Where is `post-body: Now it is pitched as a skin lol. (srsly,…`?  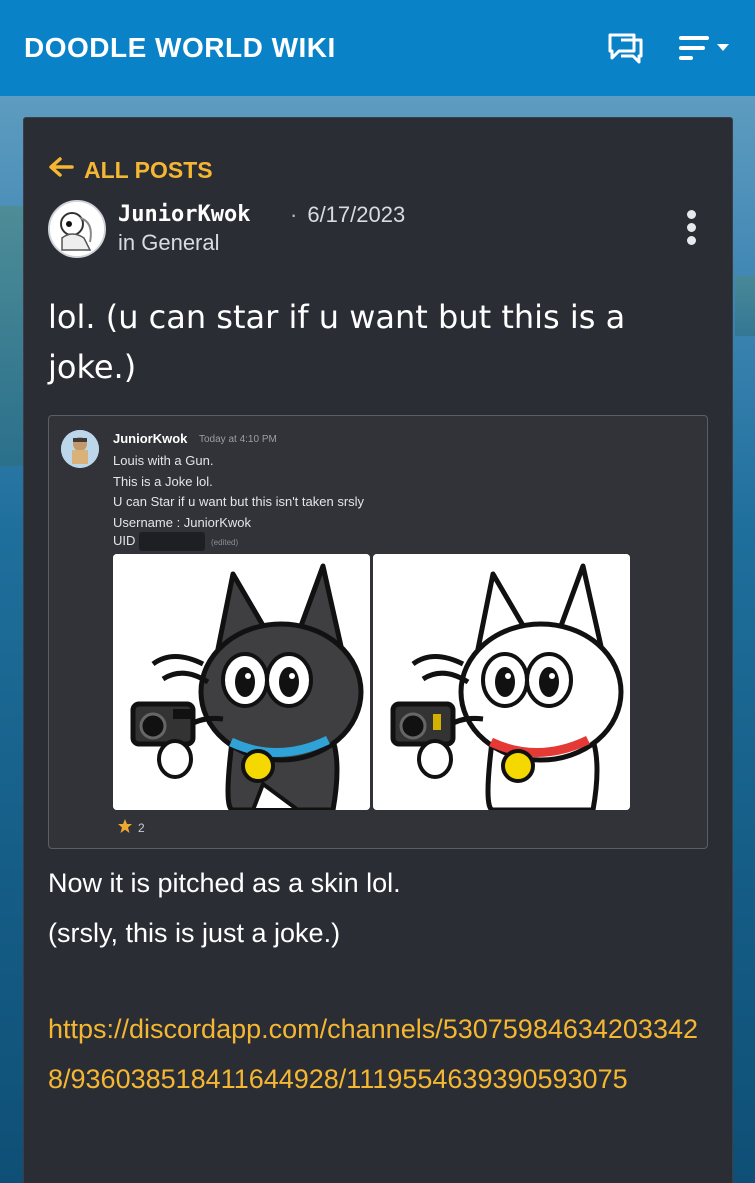
post-body: Now it is pitched as a skin lol. (srsly,… is located at coordinates (378, 908).